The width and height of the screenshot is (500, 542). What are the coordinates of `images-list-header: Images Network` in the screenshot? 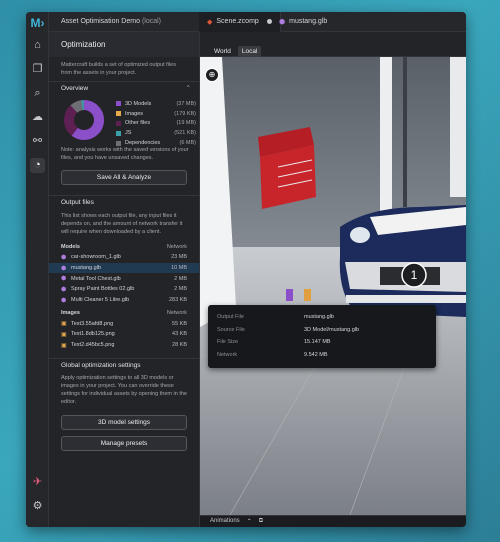 It's located at (124, 313).